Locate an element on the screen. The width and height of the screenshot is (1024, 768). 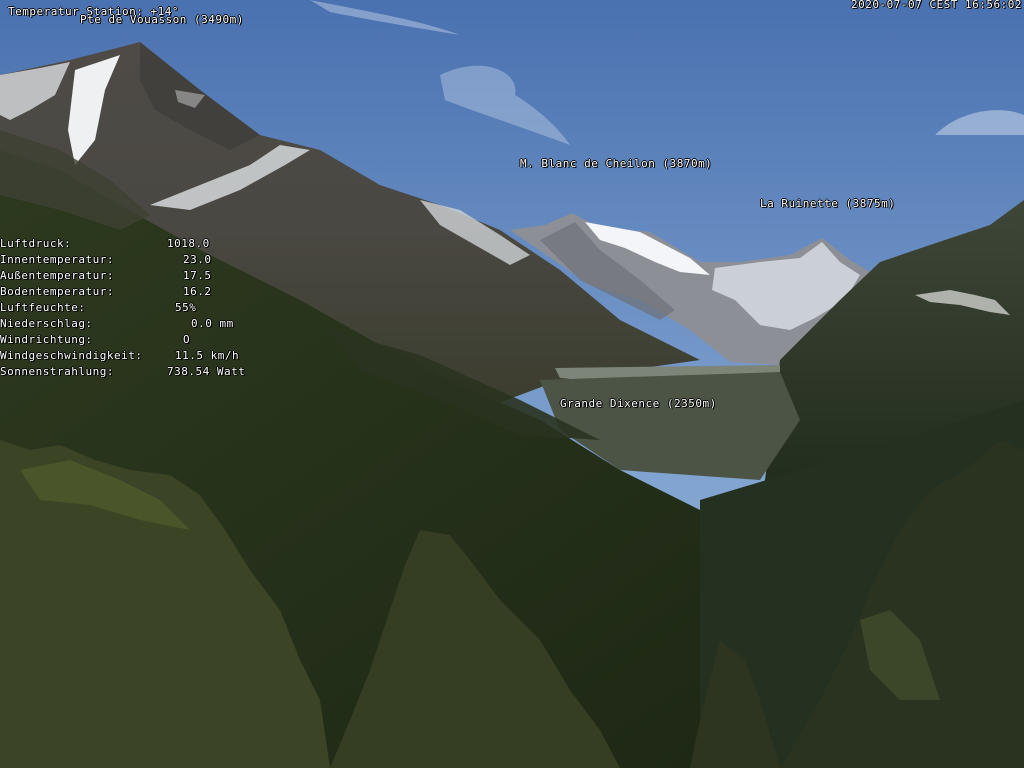
weather-label: Bodentemperatur: is located at coordinates (57, 291).